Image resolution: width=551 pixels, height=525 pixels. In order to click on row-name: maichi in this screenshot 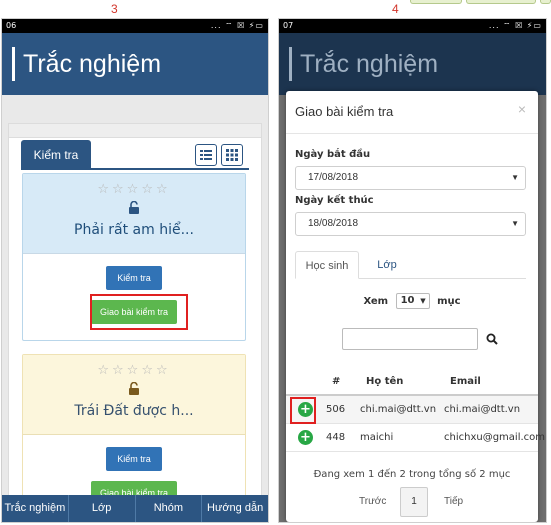, I will do `click(377, 437)`.